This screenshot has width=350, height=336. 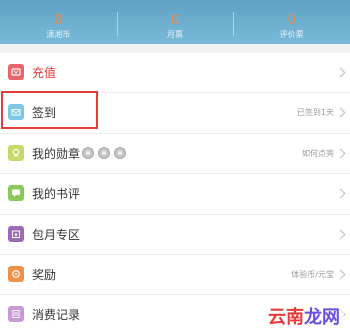 I want to click on menu-label: 我的勋章, so click(x=56, y=153).